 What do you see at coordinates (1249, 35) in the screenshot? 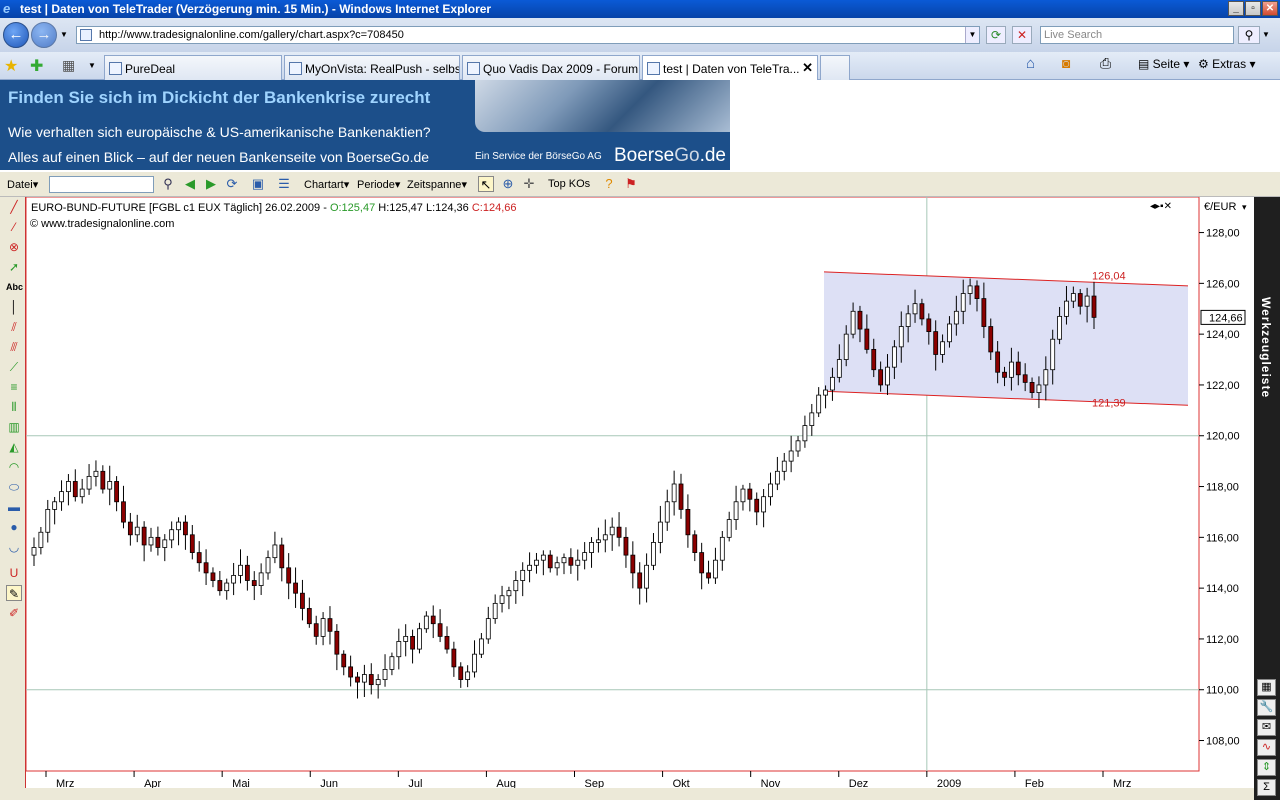
I see `search-icon: ⚲` at bounding box center [1249, 35].